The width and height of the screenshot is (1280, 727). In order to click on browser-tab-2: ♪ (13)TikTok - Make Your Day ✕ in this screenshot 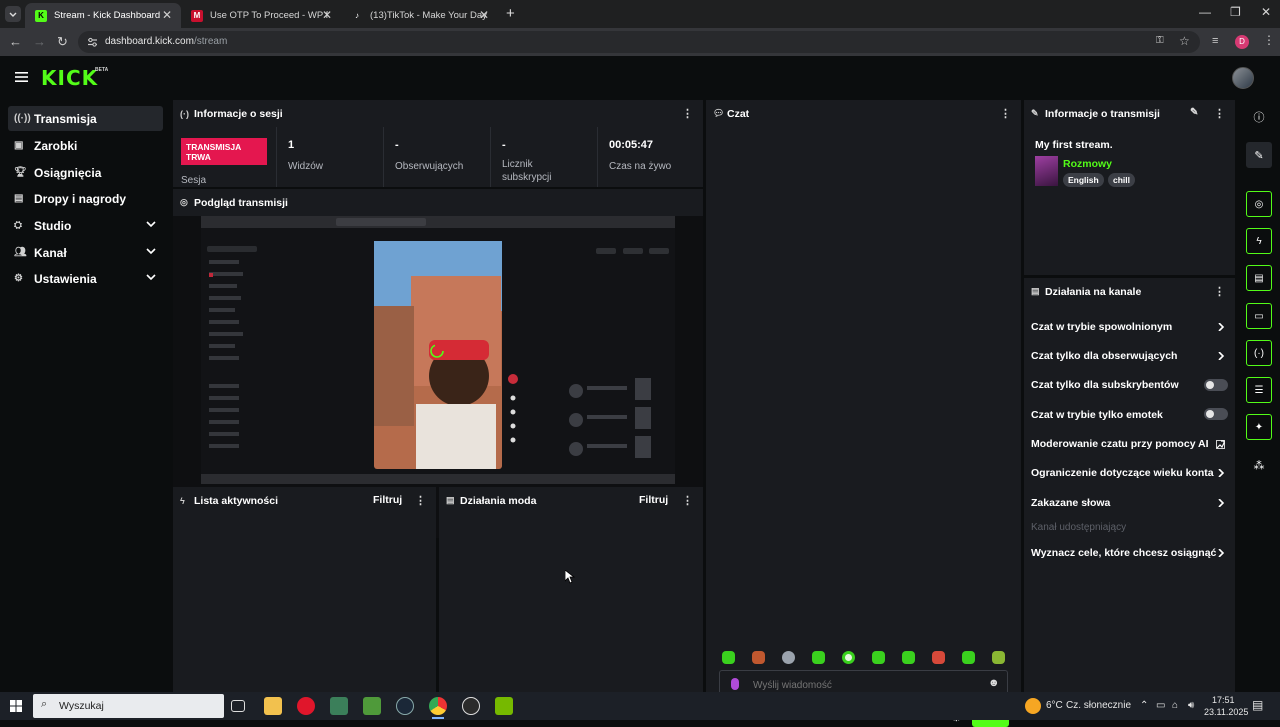, I will do `click(419, 15)`.